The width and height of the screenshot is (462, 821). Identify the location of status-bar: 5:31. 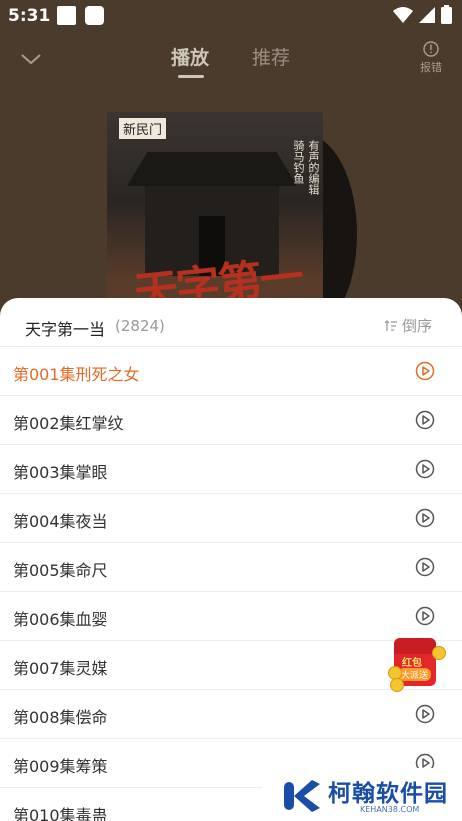
(231, 16).